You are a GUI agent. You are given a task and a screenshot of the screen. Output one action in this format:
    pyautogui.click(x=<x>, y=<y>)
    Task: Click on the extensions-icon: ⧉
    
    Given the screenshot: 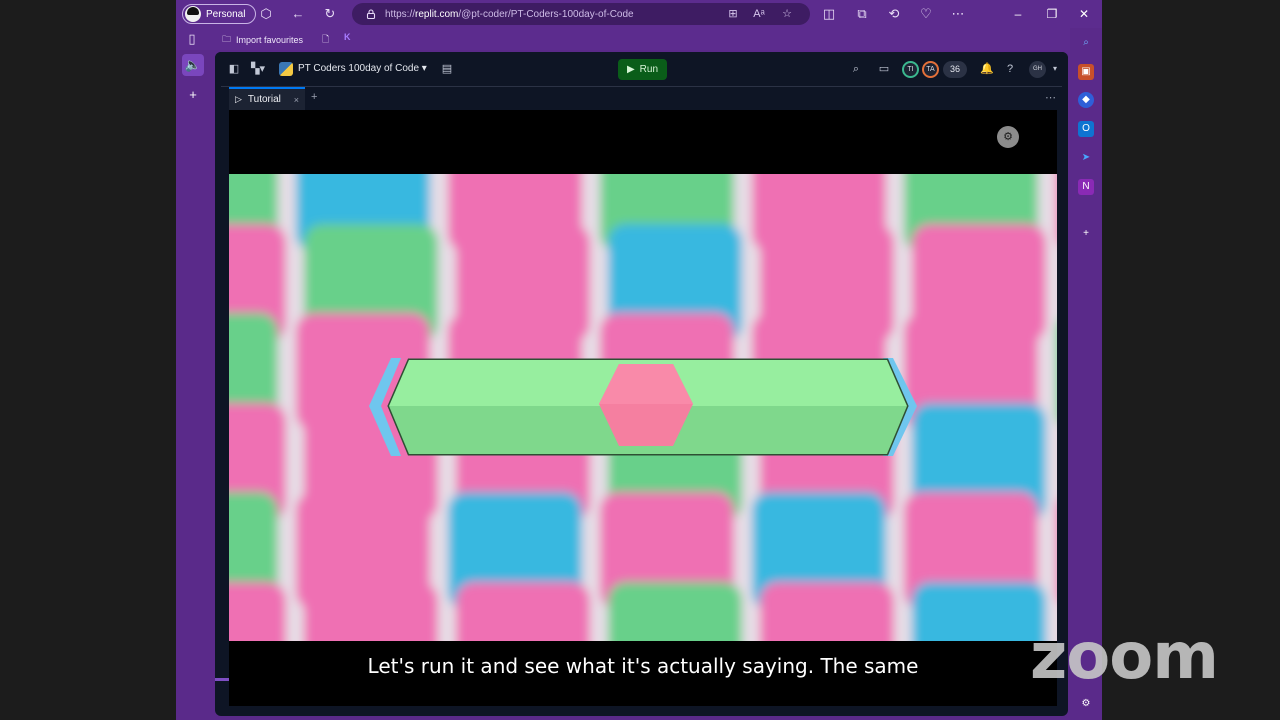 What is the action you would take?
    pyautogui.click(x=862, y=14)
    